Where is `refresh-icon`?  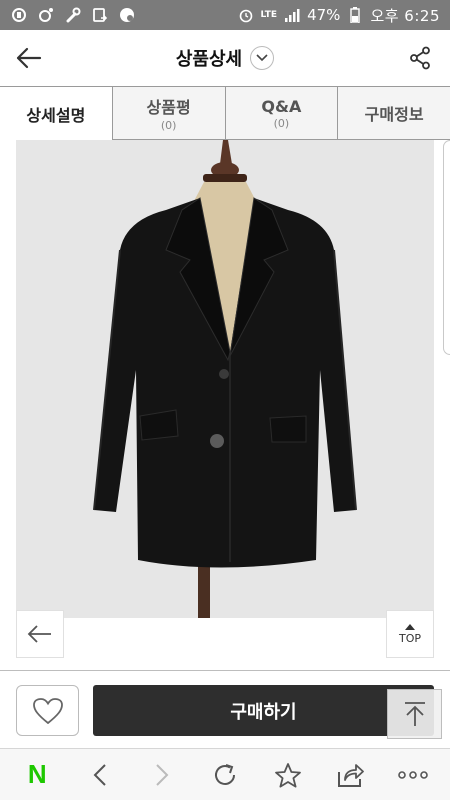 refresh-icon is located at coordinates (224, 774).